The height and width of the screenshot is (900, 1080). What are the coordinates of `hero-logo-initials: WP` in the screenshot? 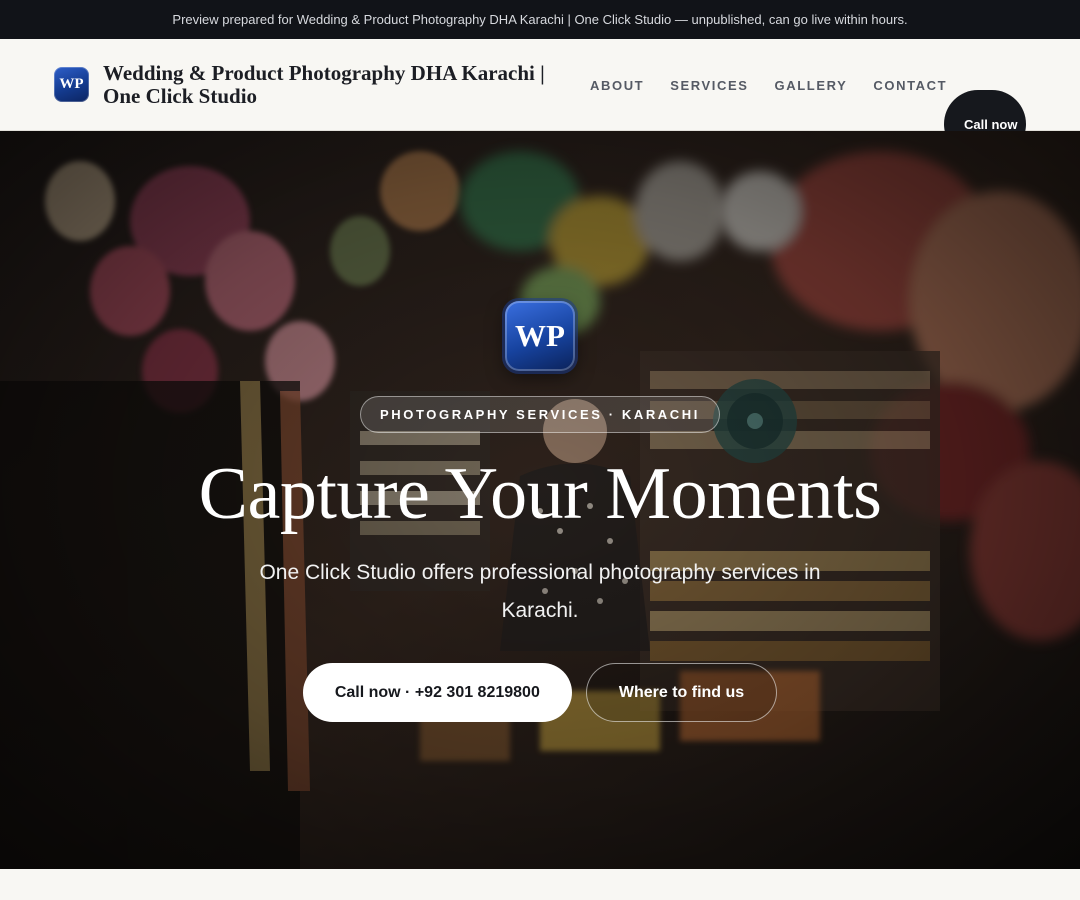 It's located at (540, 335).